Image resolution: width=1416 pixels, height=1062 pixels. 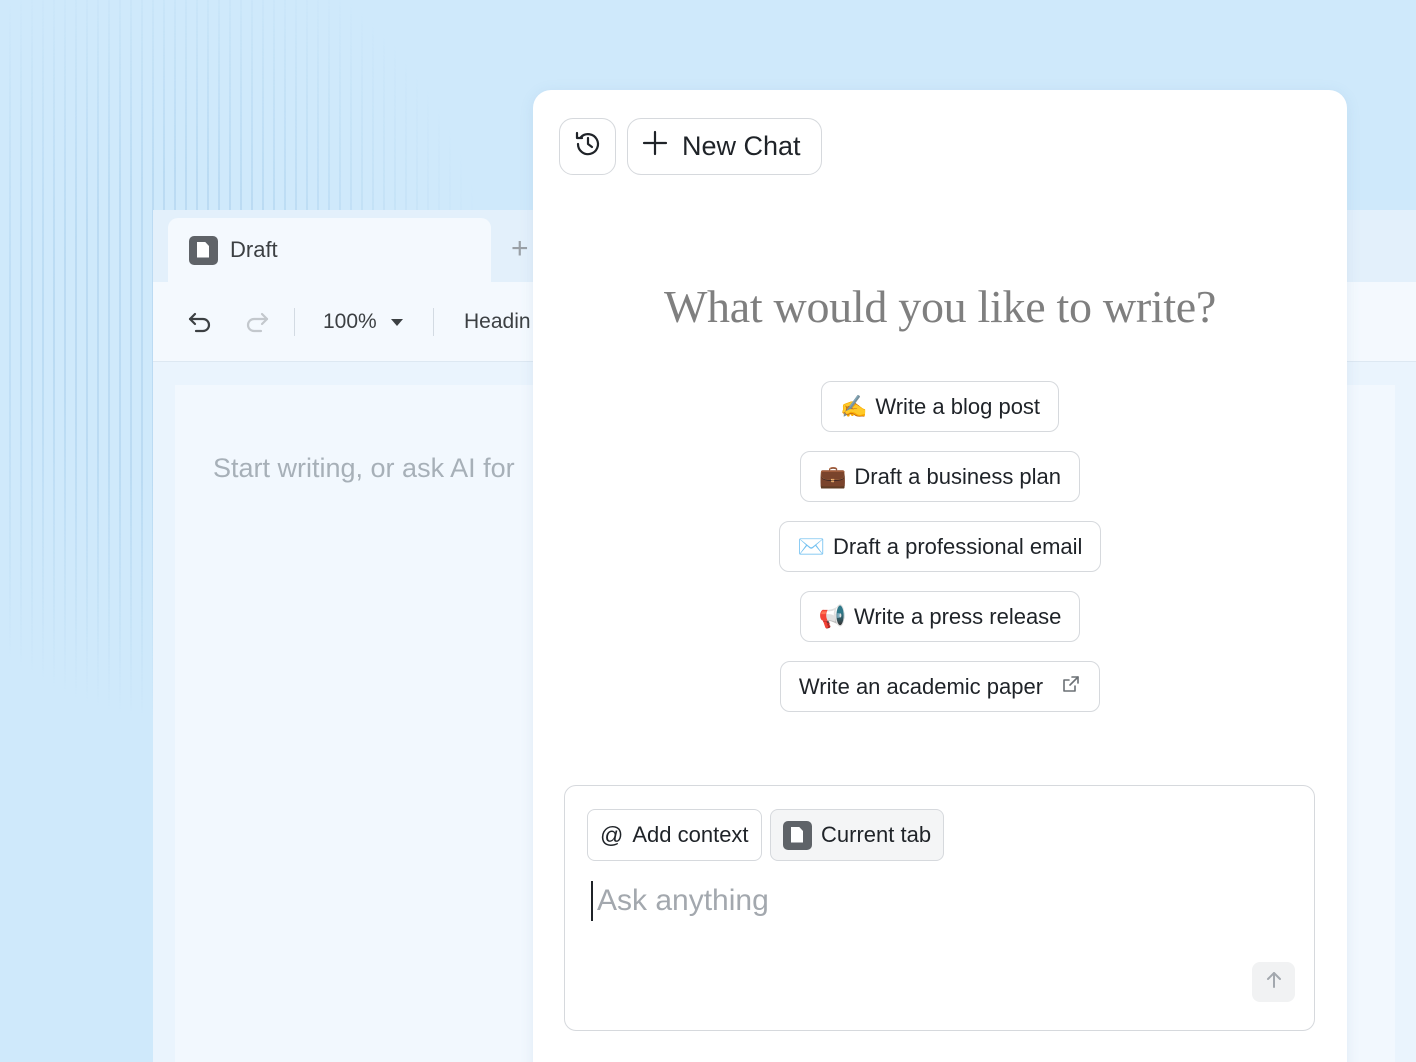 What do you see at coordinates (329, 250) in the screenshot?
I see `tab-draft: Draft` at bounding box center [329, 250].